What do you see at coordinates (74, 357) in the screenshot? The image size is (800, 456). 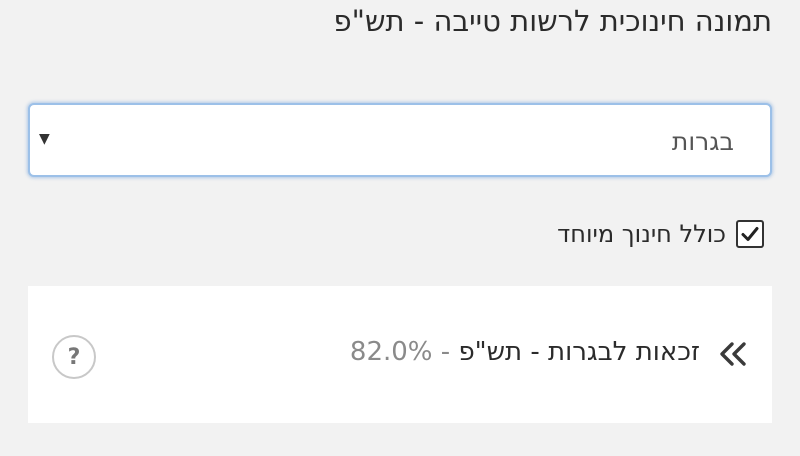 I see `help-icon: ?` at bounding box center [74, 357].